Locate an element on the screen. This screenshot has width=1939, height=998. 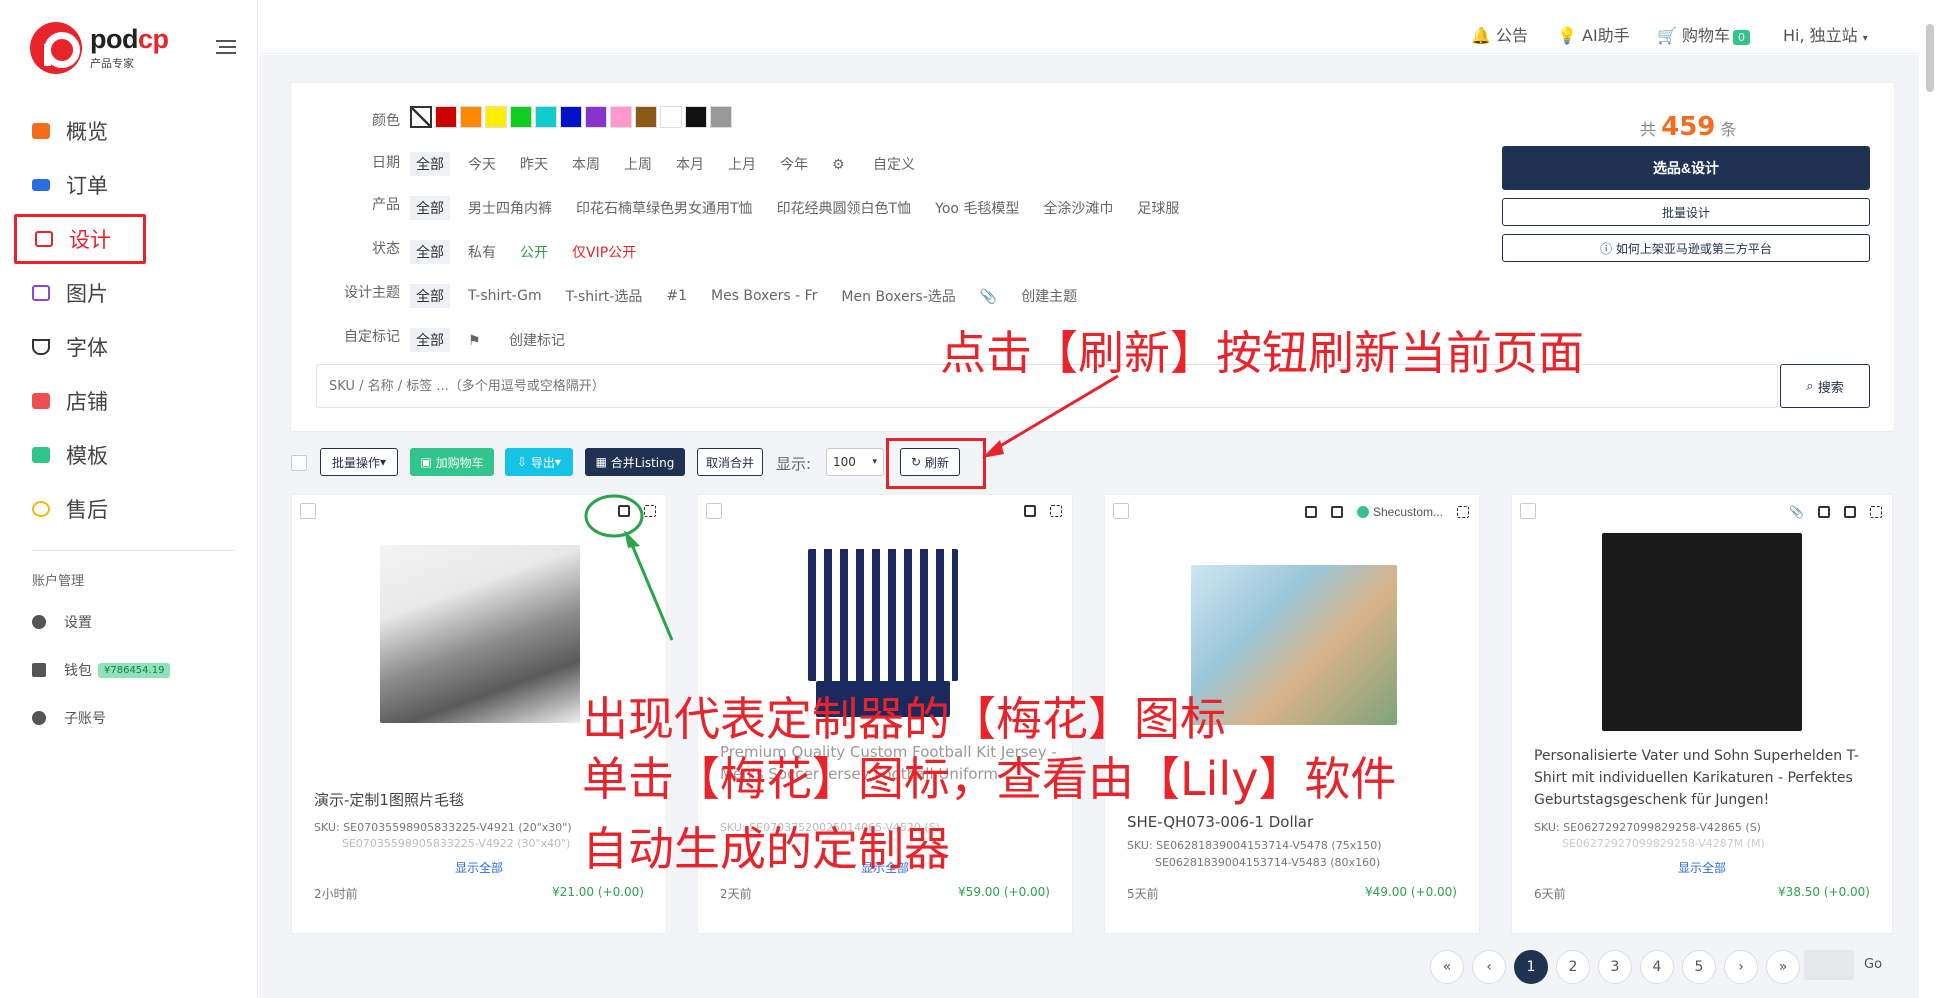
theme-option: Mes Boxers - Fr is located at coordinates (764, 296).